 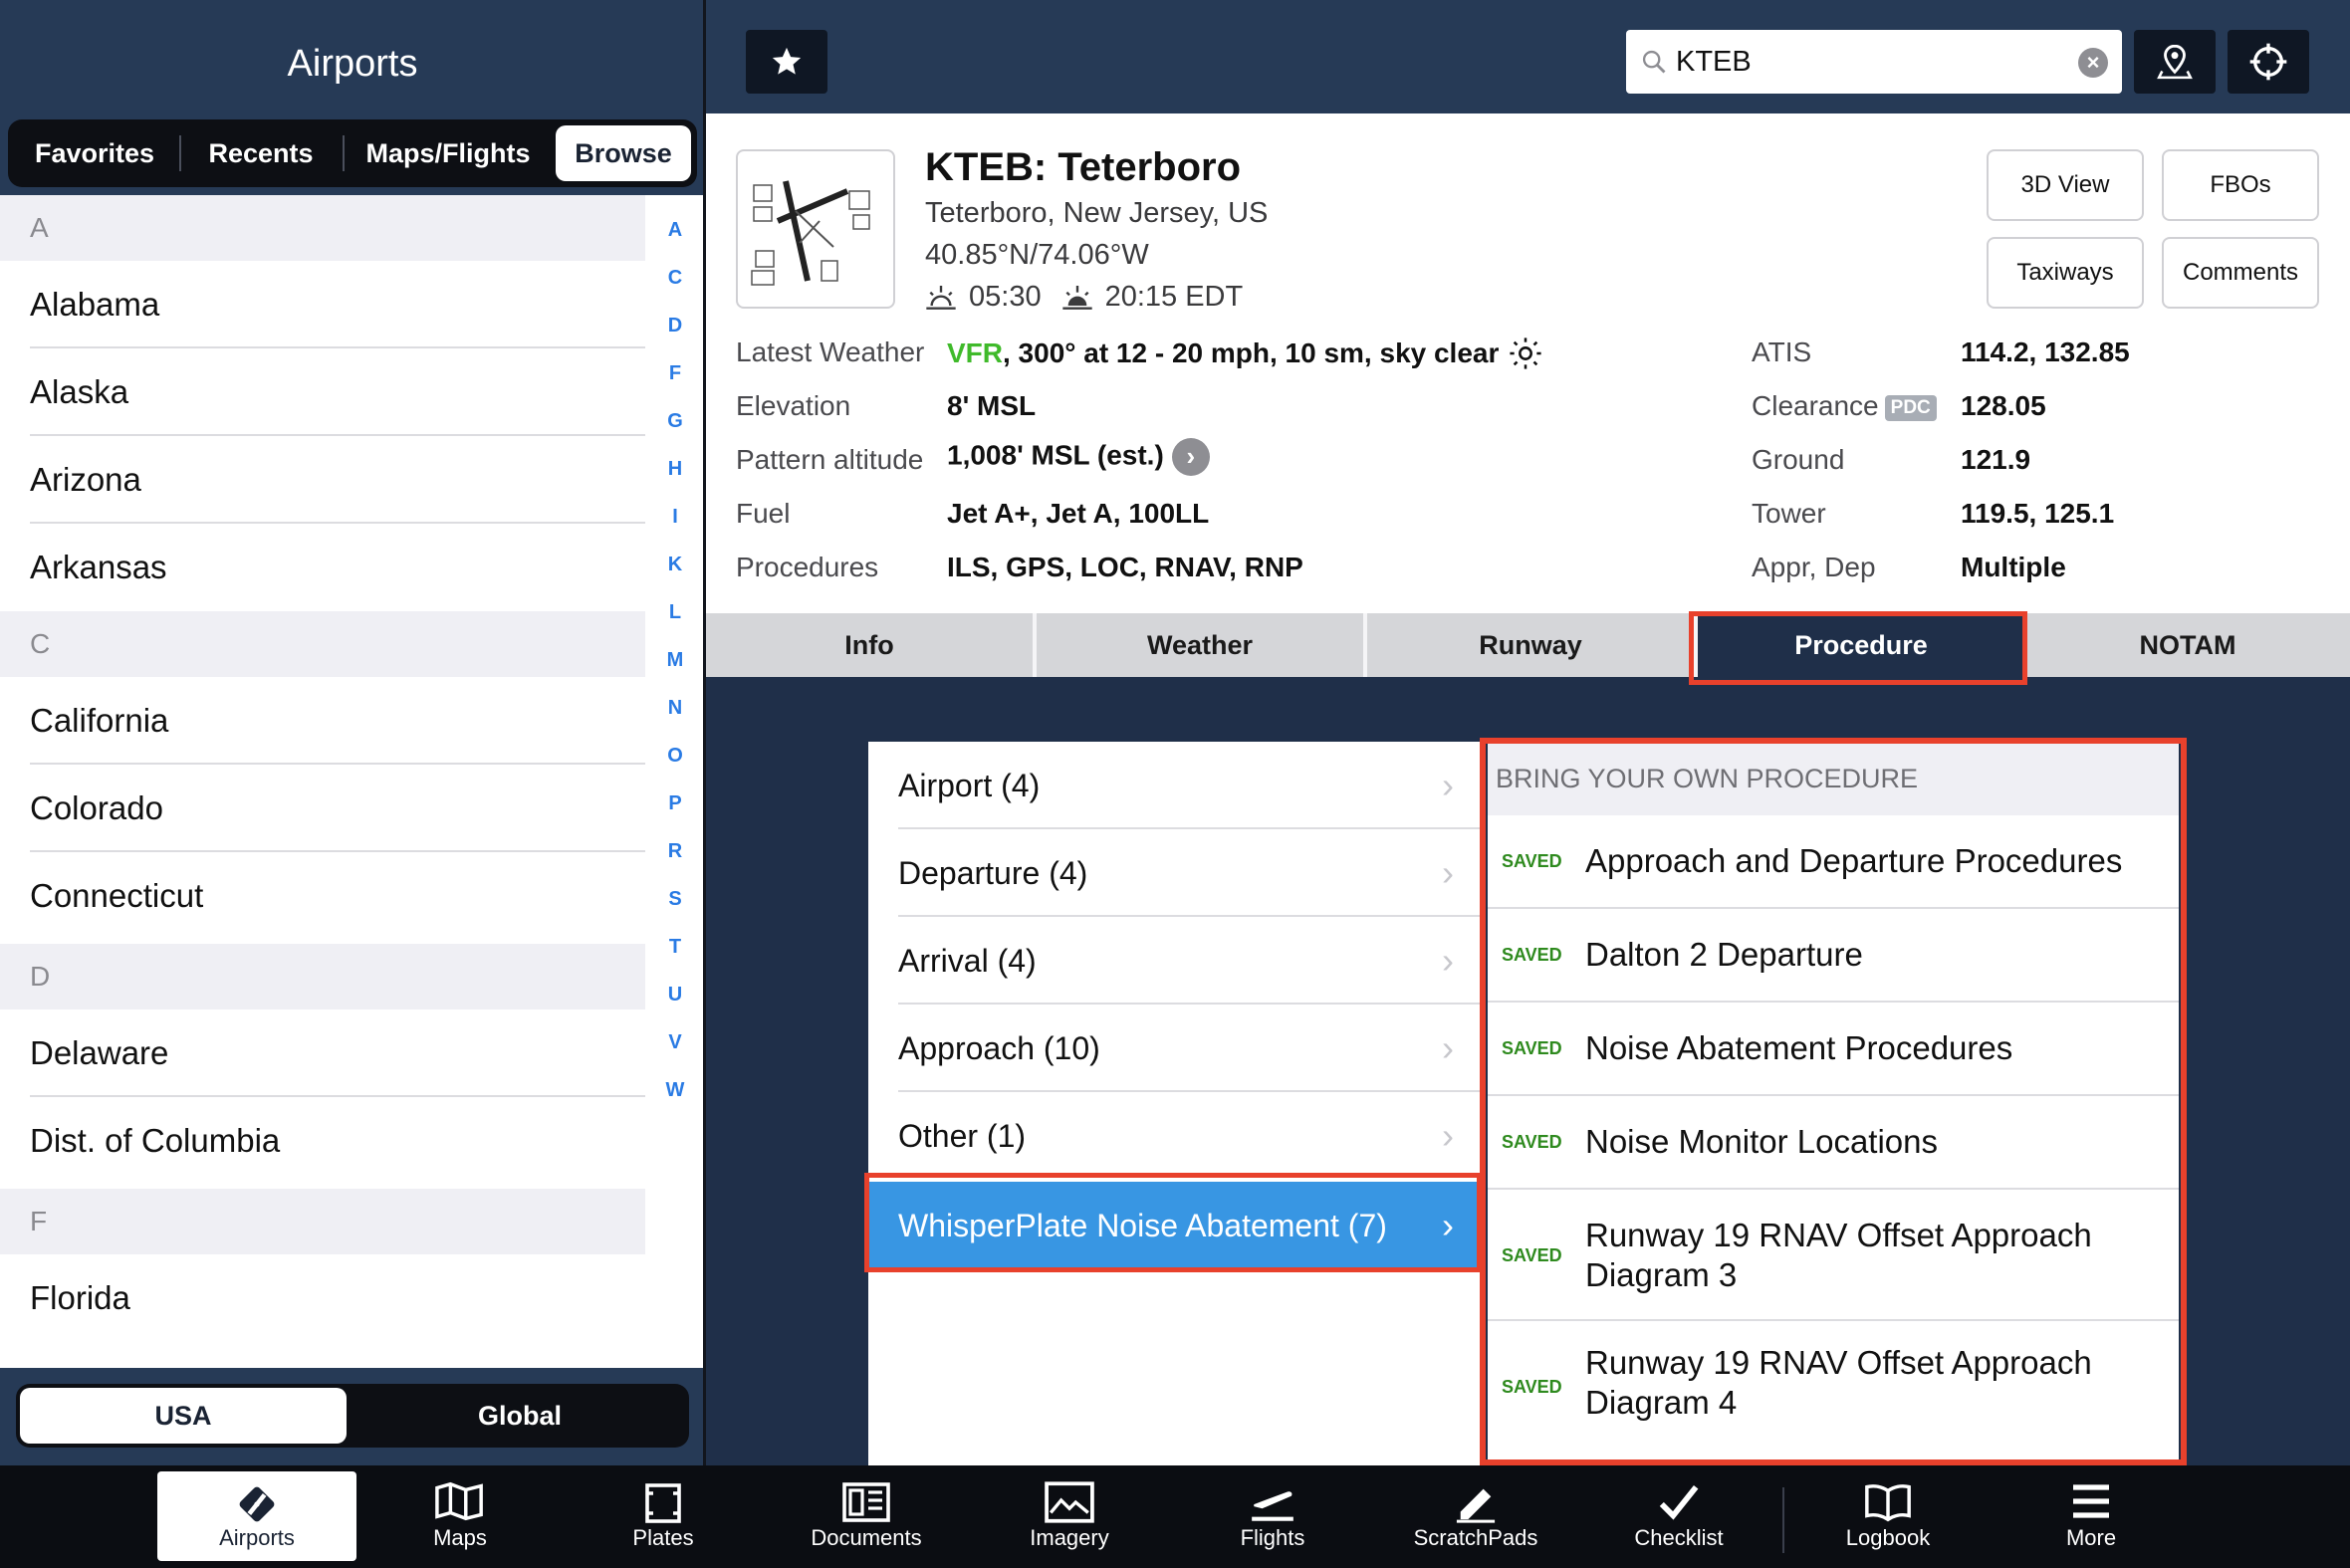 What do you see at coordinates (322, 1298) in the screenshot?
I see `list-item: Florida` at bounding box center [322, 1298].